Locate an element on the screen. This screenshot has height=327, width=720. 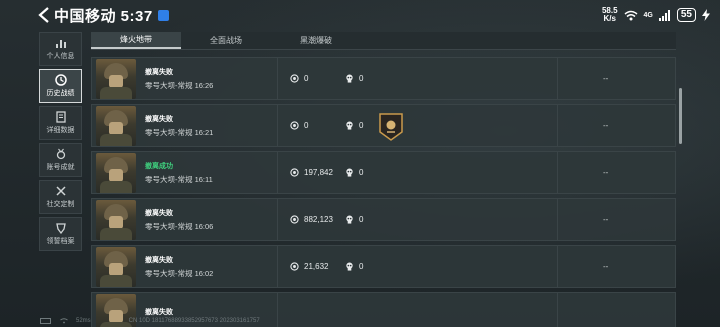
map-time: 零号大坝-常规 16:26 is located at coordinates (179, 85).